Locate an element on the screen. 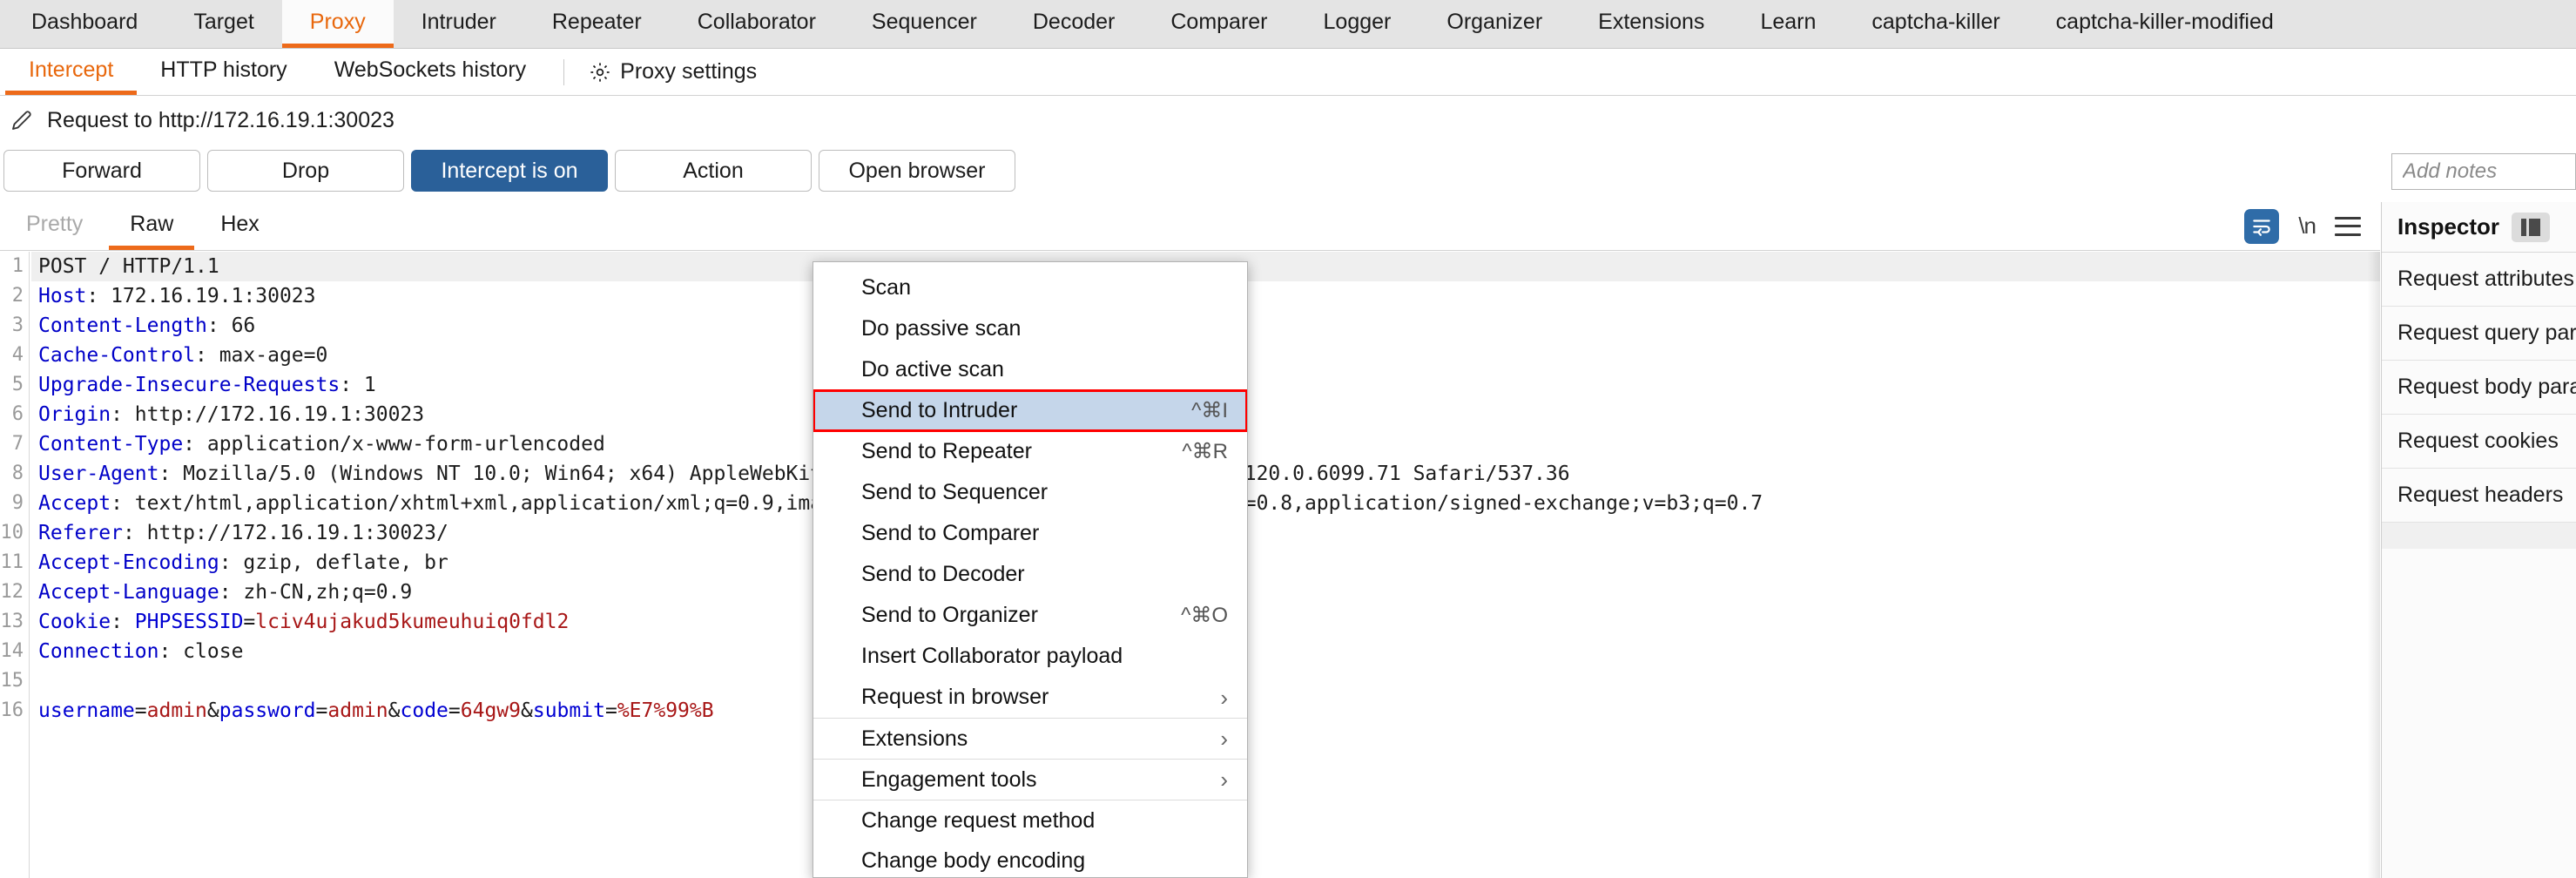 The height and width of the screenshot is (878, 2576). editor-tab-raw: Raw is located at coordinates (152, 226).